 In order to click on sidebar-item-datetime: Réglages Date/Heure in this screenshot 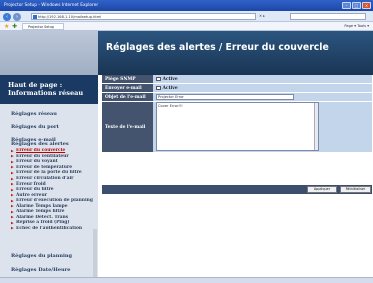, I will do `click(40, 270)`.